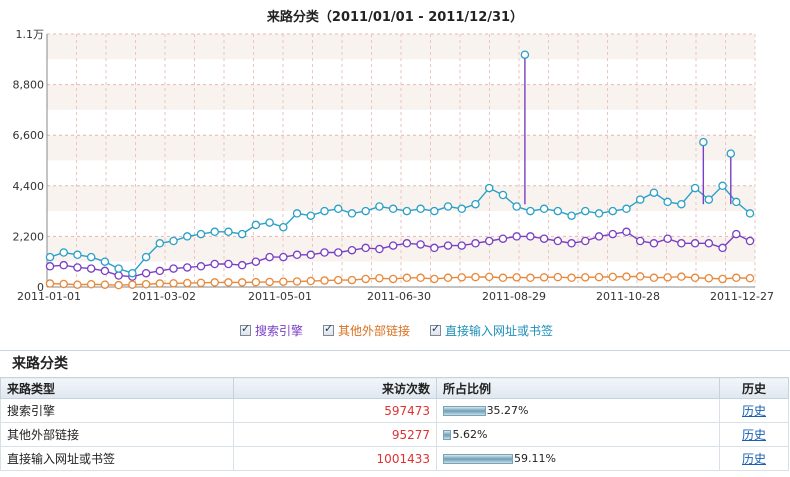 Image resolution: width=790 pixels, height=477 pixels. Describe the element at coordinates (394, 388) in the screenshot. I see `table-header-row: 来路类型 来访次数 所占比例 历史` at that location.